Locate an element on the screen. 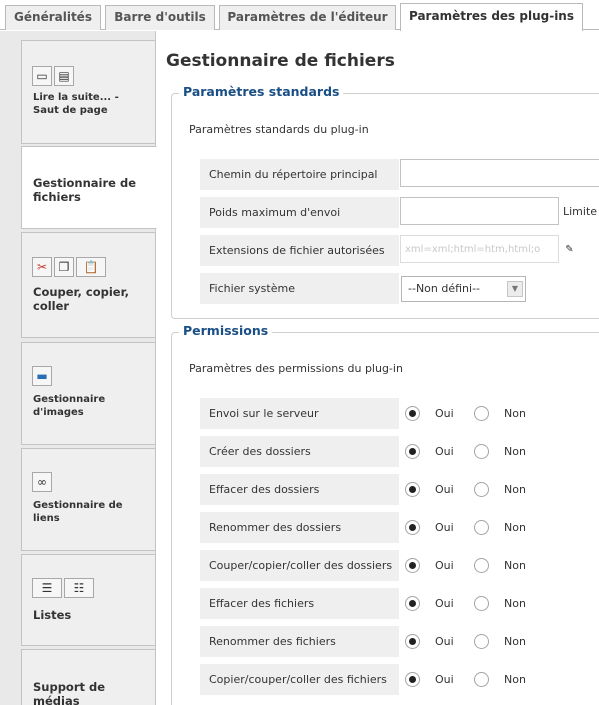 The width and height of the screenshot is (599, 705). plugin-label: Gestionnaire de liens is located at coordinates (78, 512).